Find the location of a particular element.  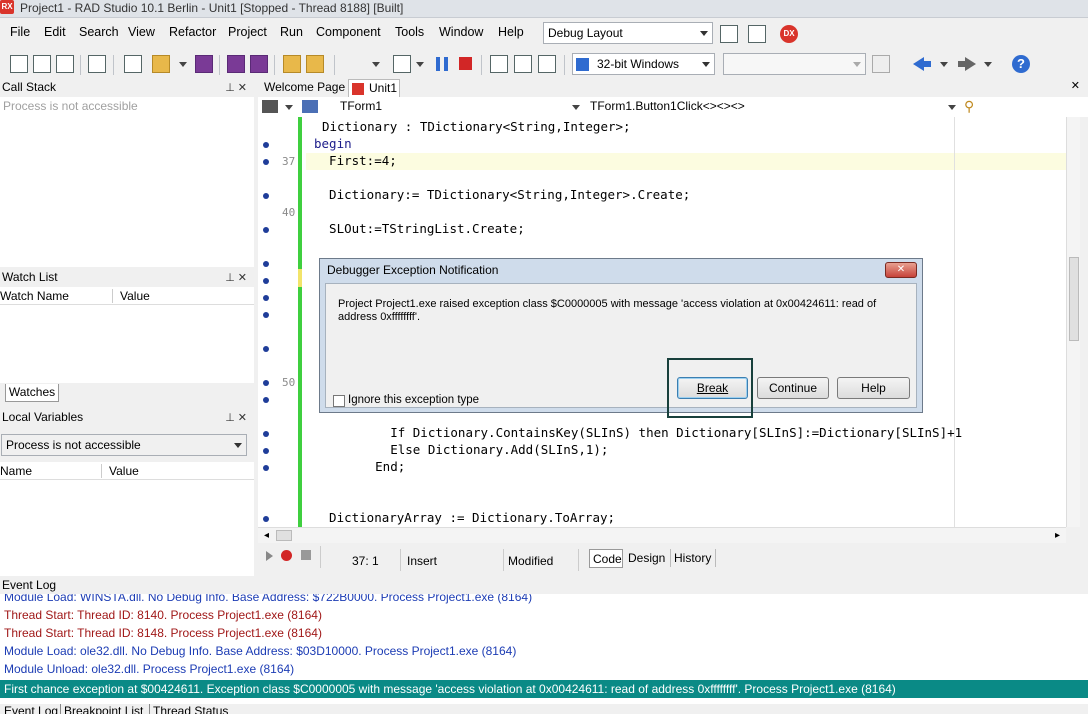

menu-edit: Edit is located at coordinates (55, 32).